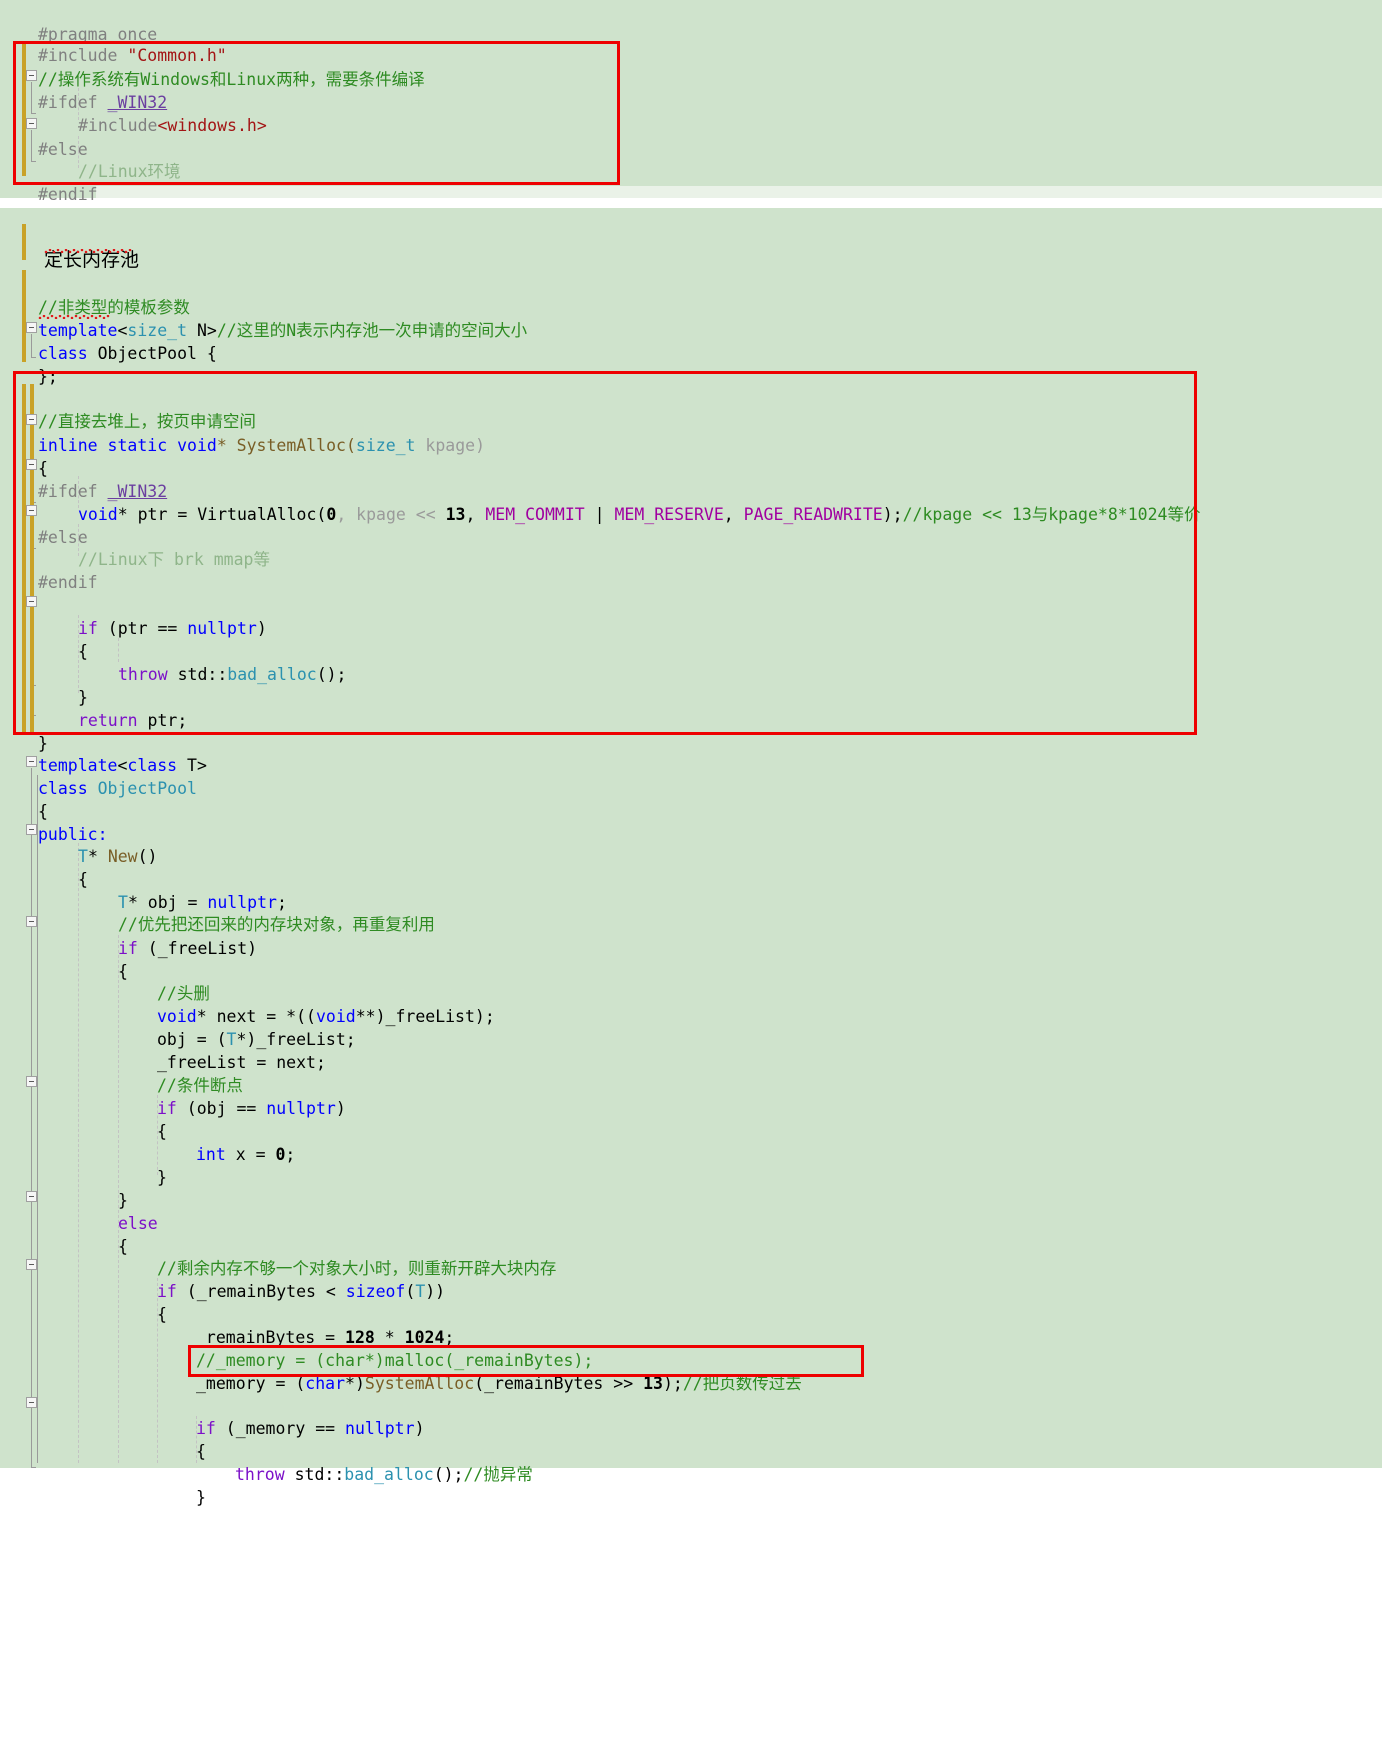  What do you see at coordinates (152, 353) in the screenshot?
I see `token-objectpool-n: ObjectPool {` at bounding box center [152, 353].